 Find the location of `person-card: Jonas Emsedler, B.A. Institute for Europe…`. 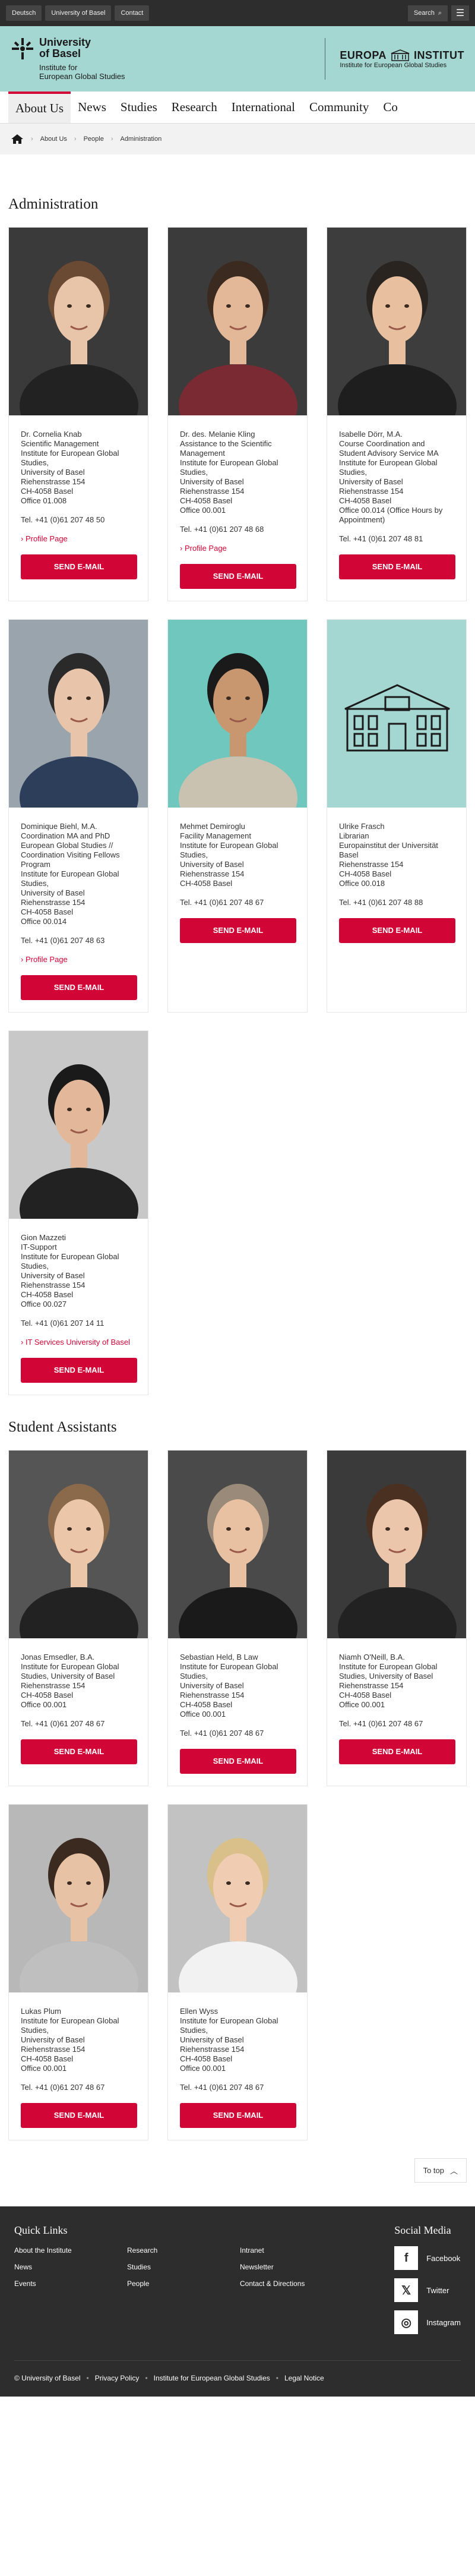

person-card: Jonas Emsedler, B.A. Institute for Europe… is located at coordinates (78, 1618).